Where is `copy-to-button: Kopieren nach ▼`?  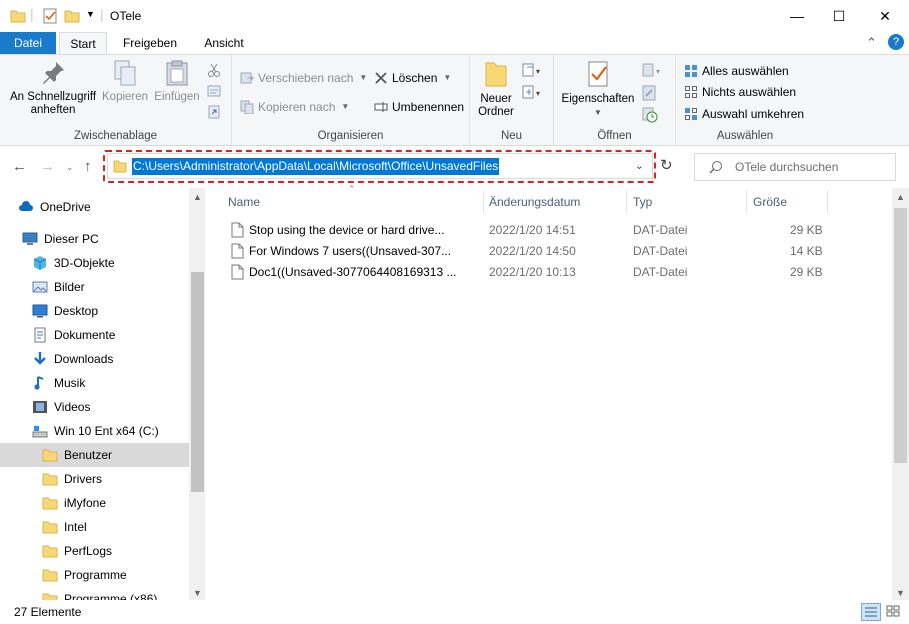 copy-to-button: Kopieren nach ▼ is located at coordinates (294, 107).